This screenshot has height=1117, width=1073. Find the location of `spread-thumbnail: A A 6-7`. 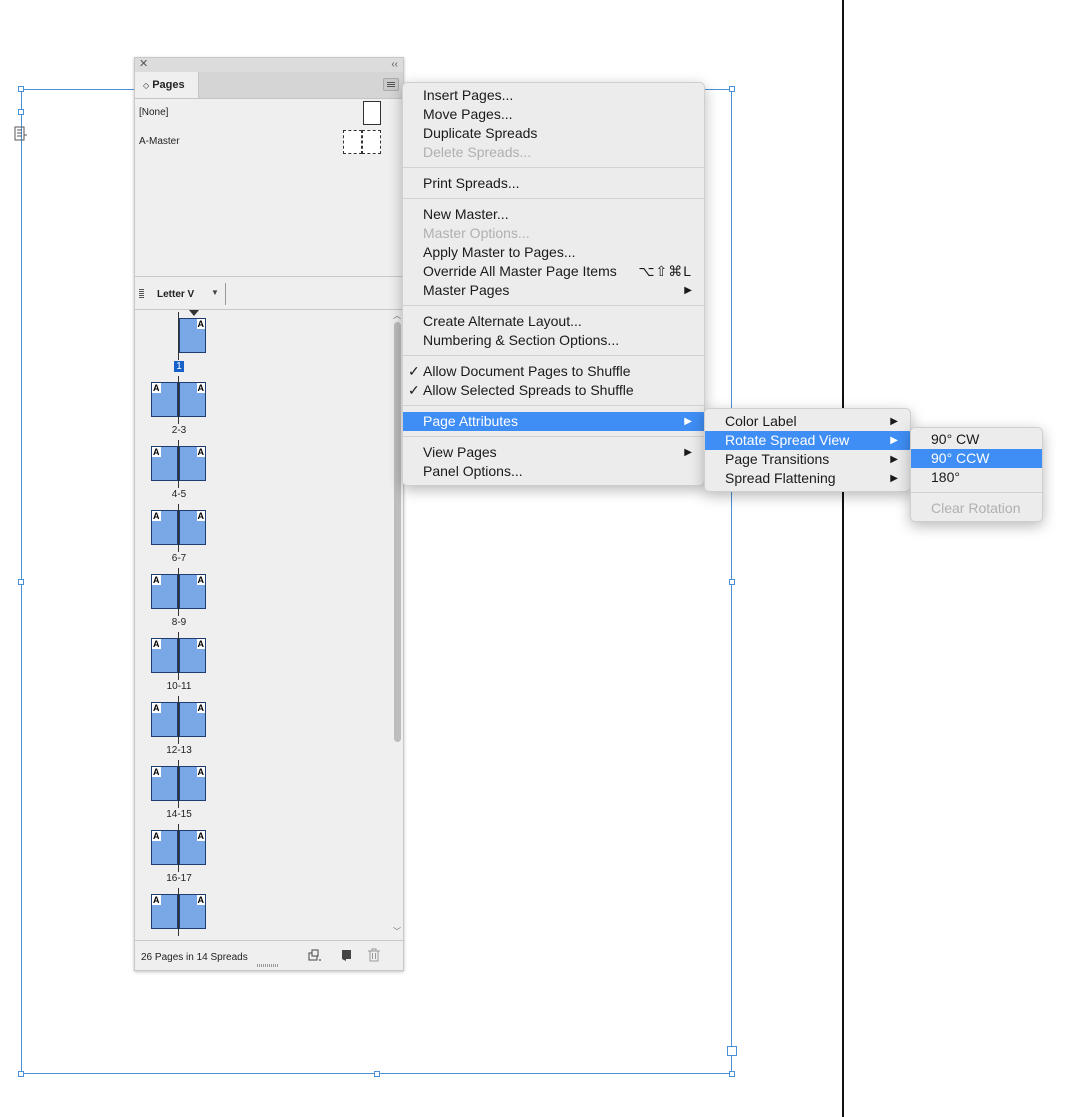

spread-thumbnail: A A 6-7 is located at coordinates (180, 537).